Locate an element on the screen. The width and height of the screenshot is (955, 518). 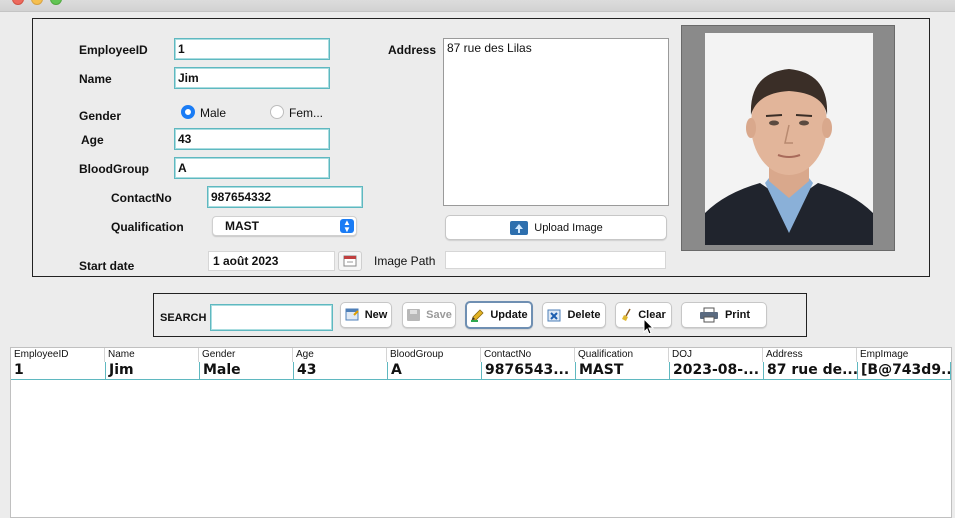
imagepath-label: Image Path is located at coordinates (405, 261).